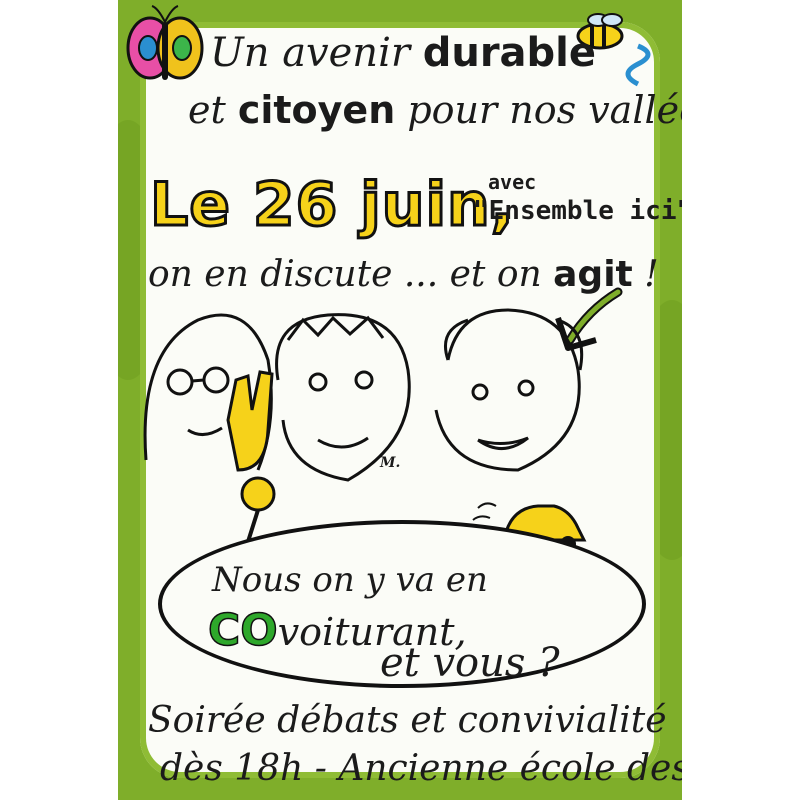  Describe the element at coordinates (251, 465) in the screenshot. I see `key-icon` at that location.